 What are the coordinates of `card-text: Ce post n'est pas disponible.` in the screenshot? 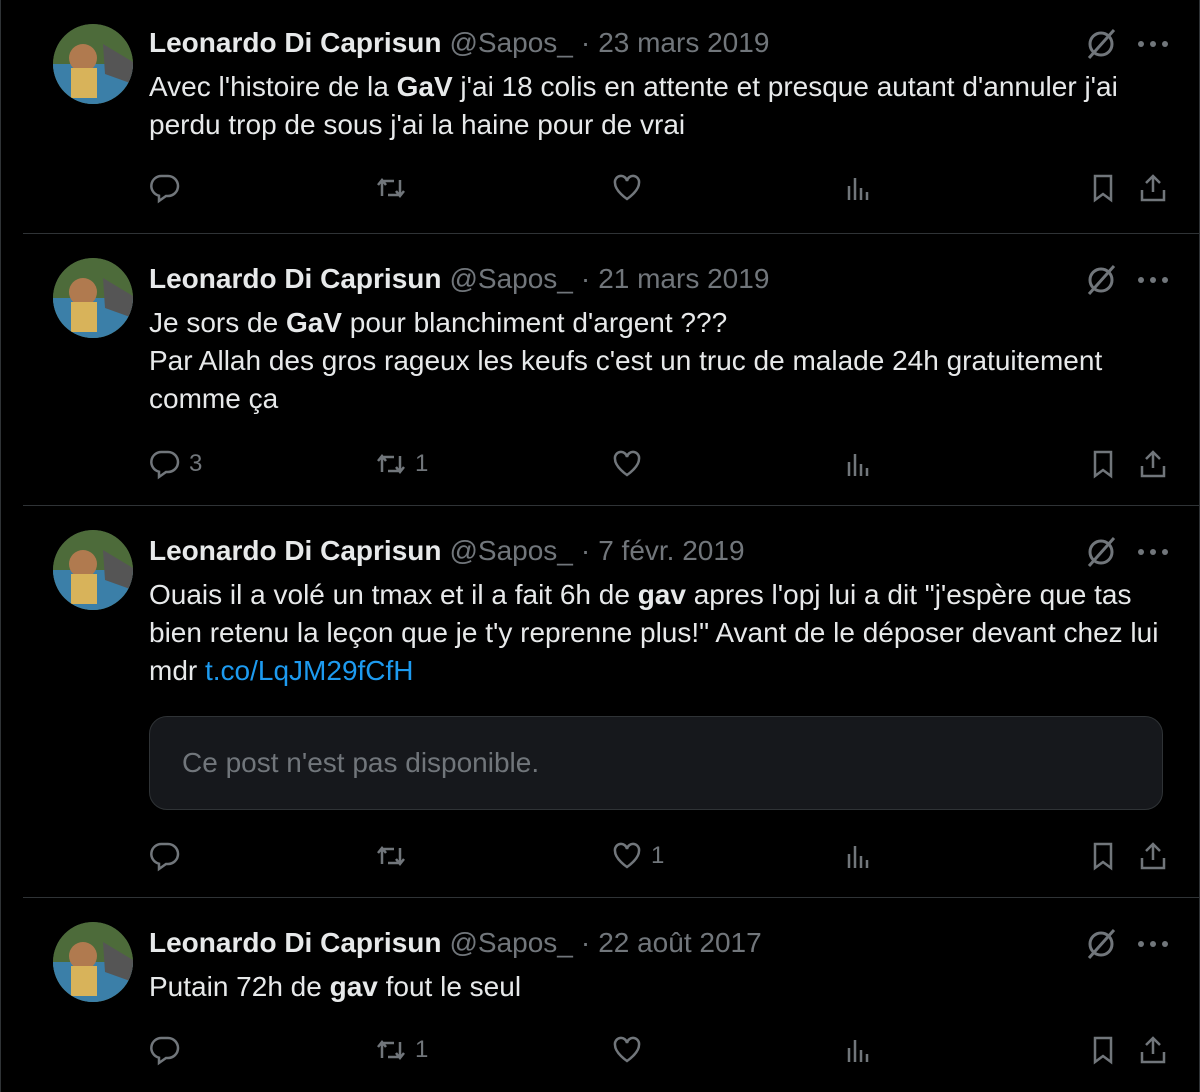 It's located at (361, 762).